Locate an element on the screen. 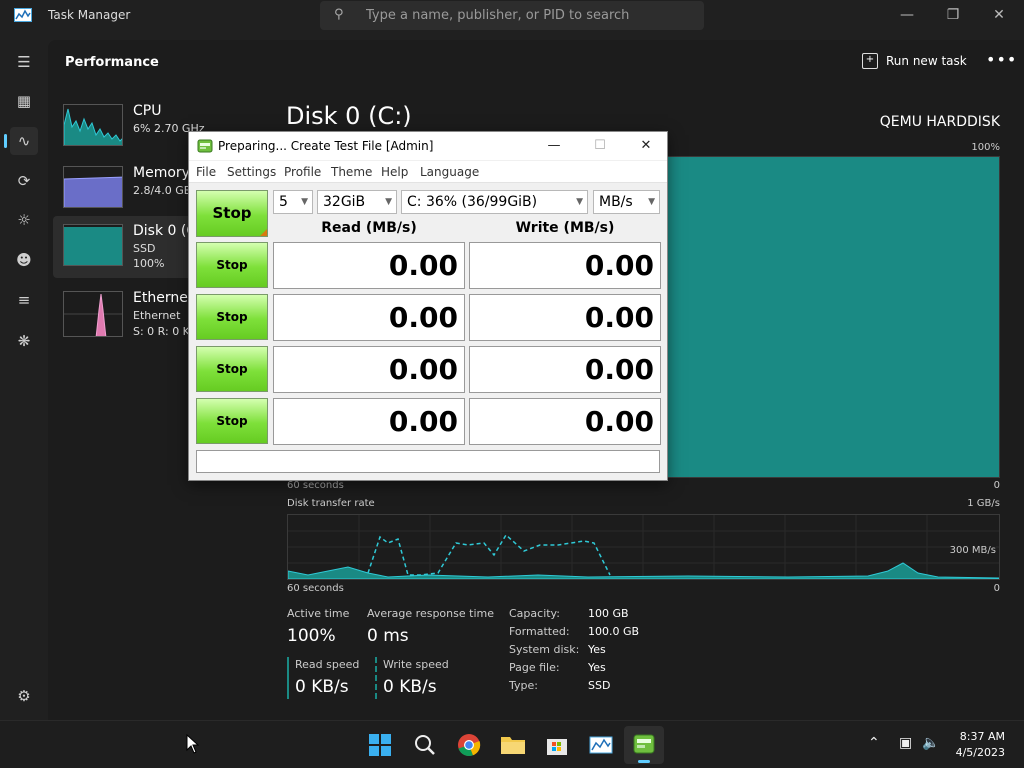 The width and height of the screenshot is (1024, 768). ethernet-sparkline is located at coordinates (93, 314).